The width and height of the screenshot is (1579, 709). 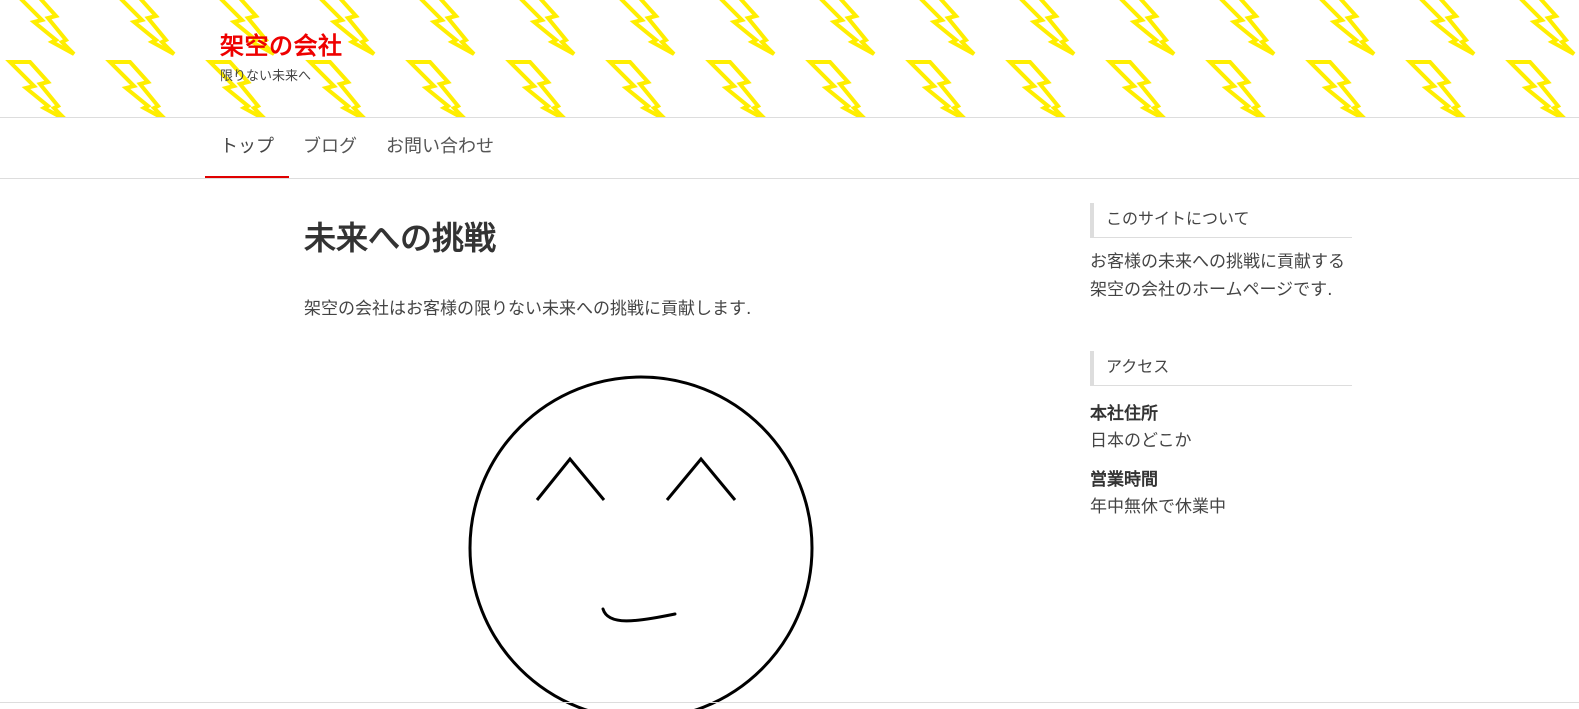 I want to click on nav-item-blog: ブログ, so click(x=330, y=148).